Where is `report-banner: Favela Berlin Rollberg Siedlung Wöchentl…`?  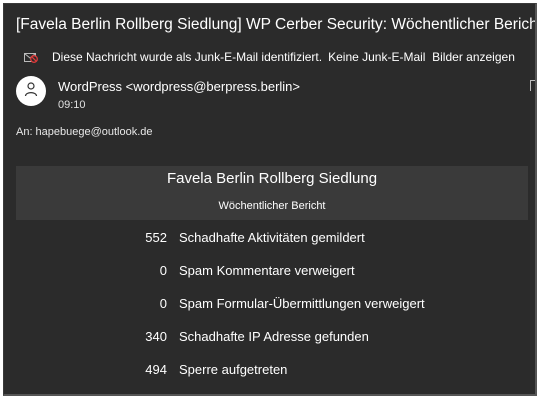 report-banner: Favela Berlin Rollberg Siedlung Wöchentl… is located at coordinates (272, 193).